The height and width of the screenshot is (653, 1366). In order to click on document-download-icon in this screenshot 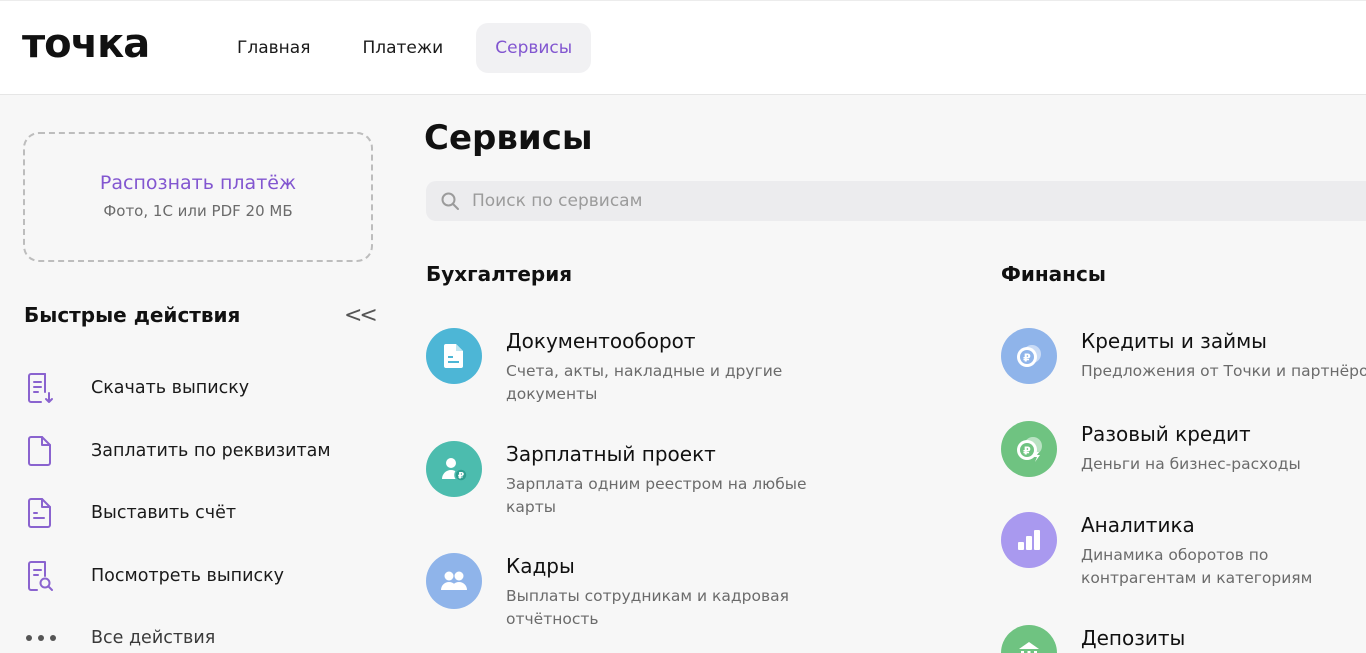, I will do `click(42, 388)`.